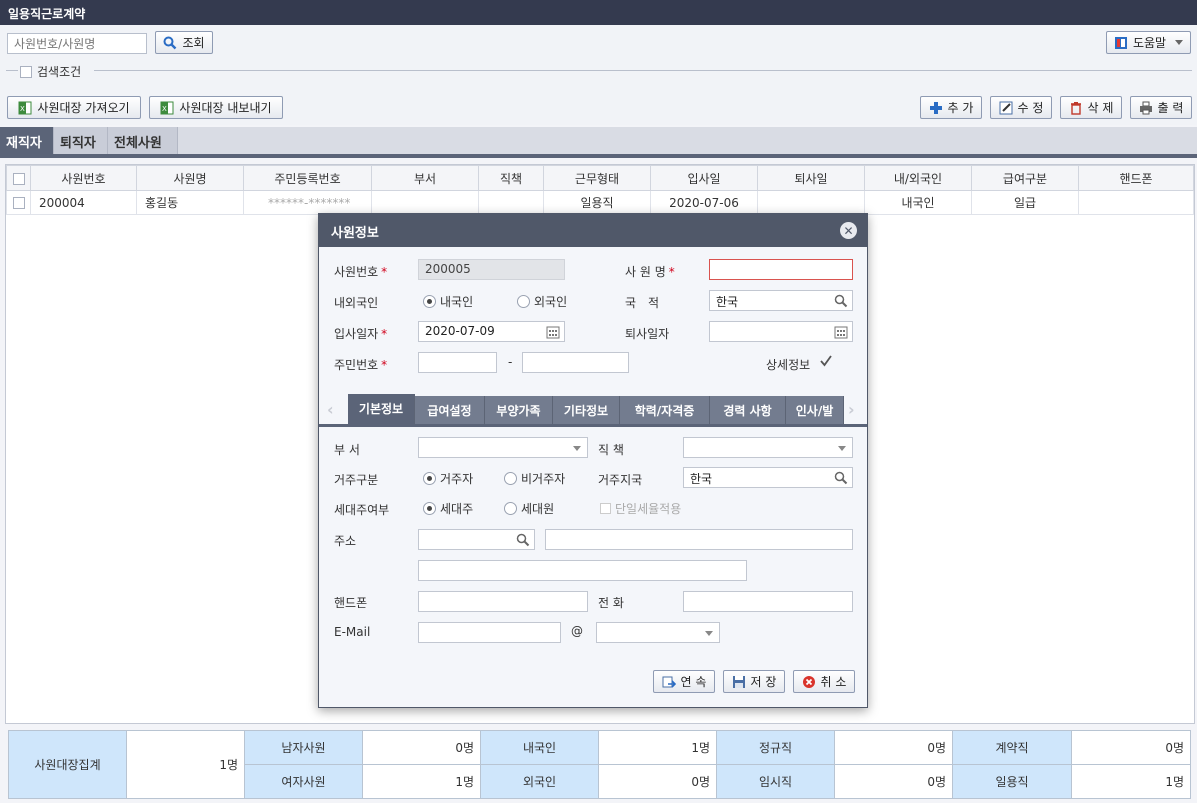 This screenshot has height=803, width=1197. I want to click on radio-householder: 세대주, so click(448, 508).